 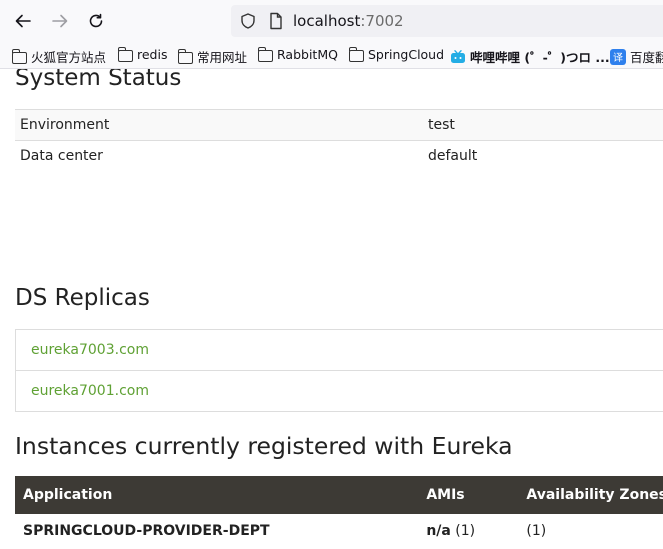 I want to click on bookmark-springcloud: SpringCloud, so click(x=396, y=54).